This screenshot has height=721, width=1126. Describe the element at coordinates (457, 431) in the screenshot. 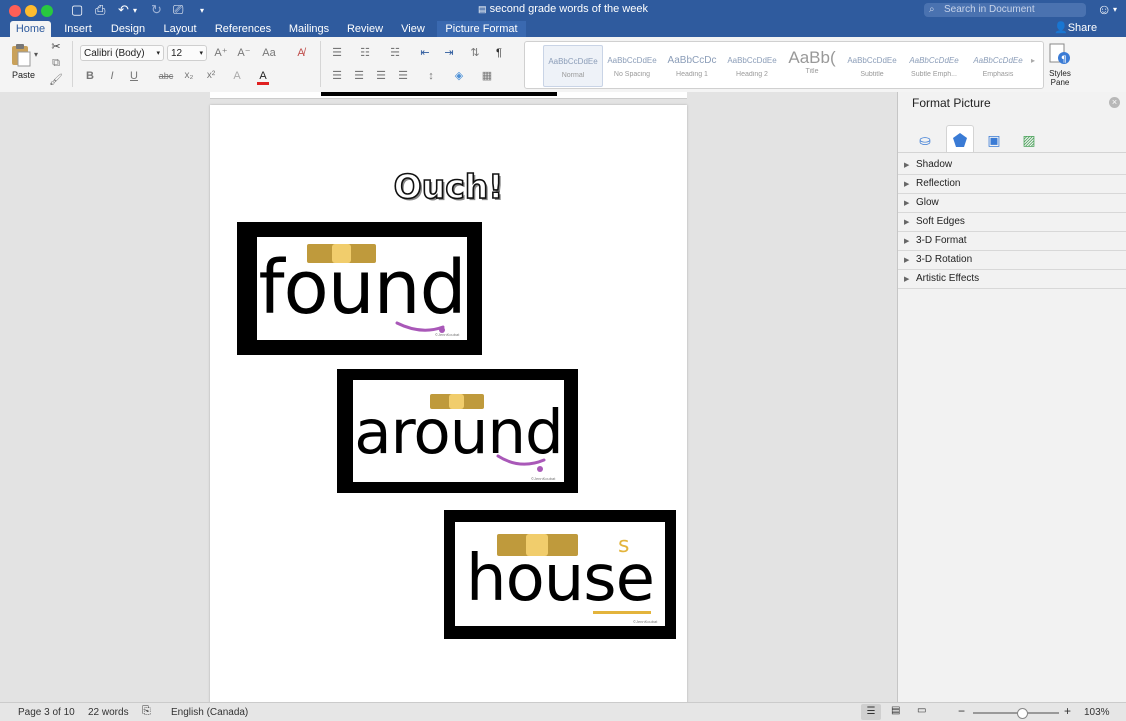

I see `word-card-around: around ©JennKoubat` at that location.